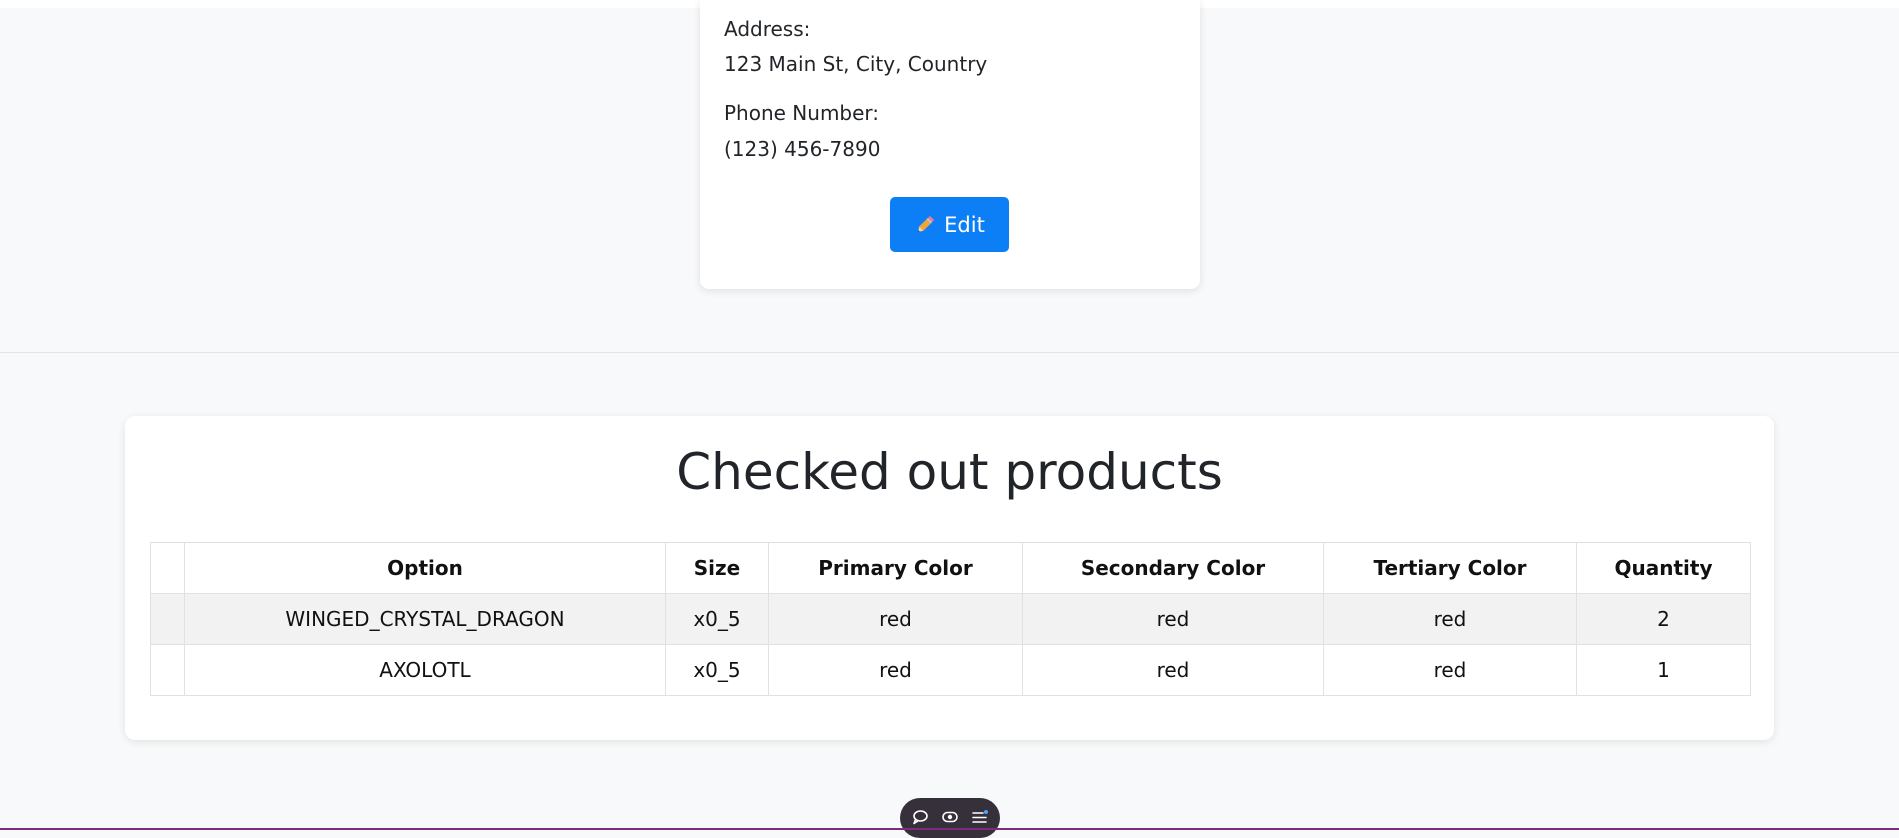 The height and width of the screenshot is (838, 1899). I want to click on table-row: WINGED_CRYSTAL_DRAGON x0_5 red red red 2, so click(950, 619).